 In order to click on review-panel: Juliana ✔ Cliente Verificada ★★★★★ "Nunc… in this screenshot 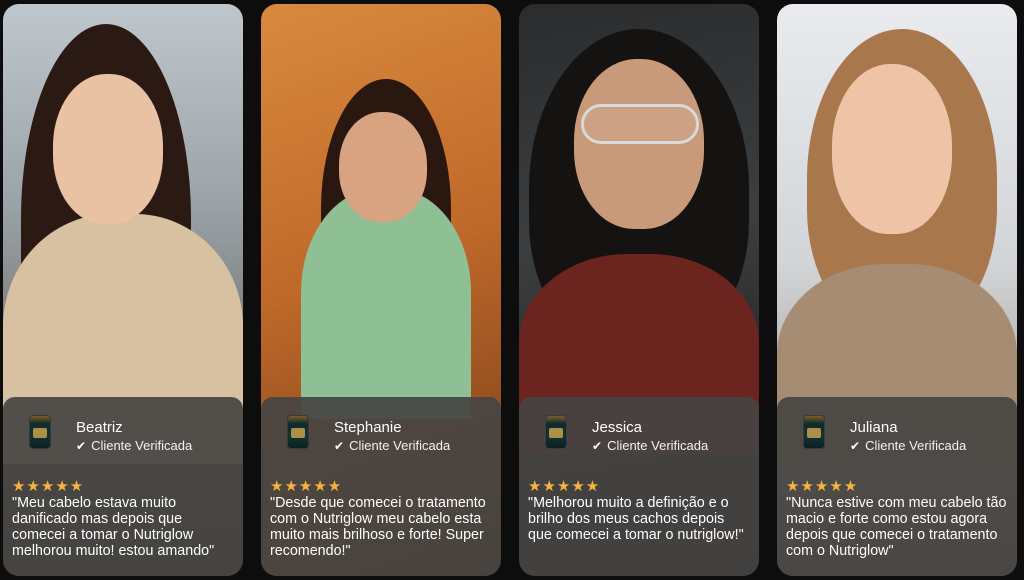, I will do `click(897, 486)`.